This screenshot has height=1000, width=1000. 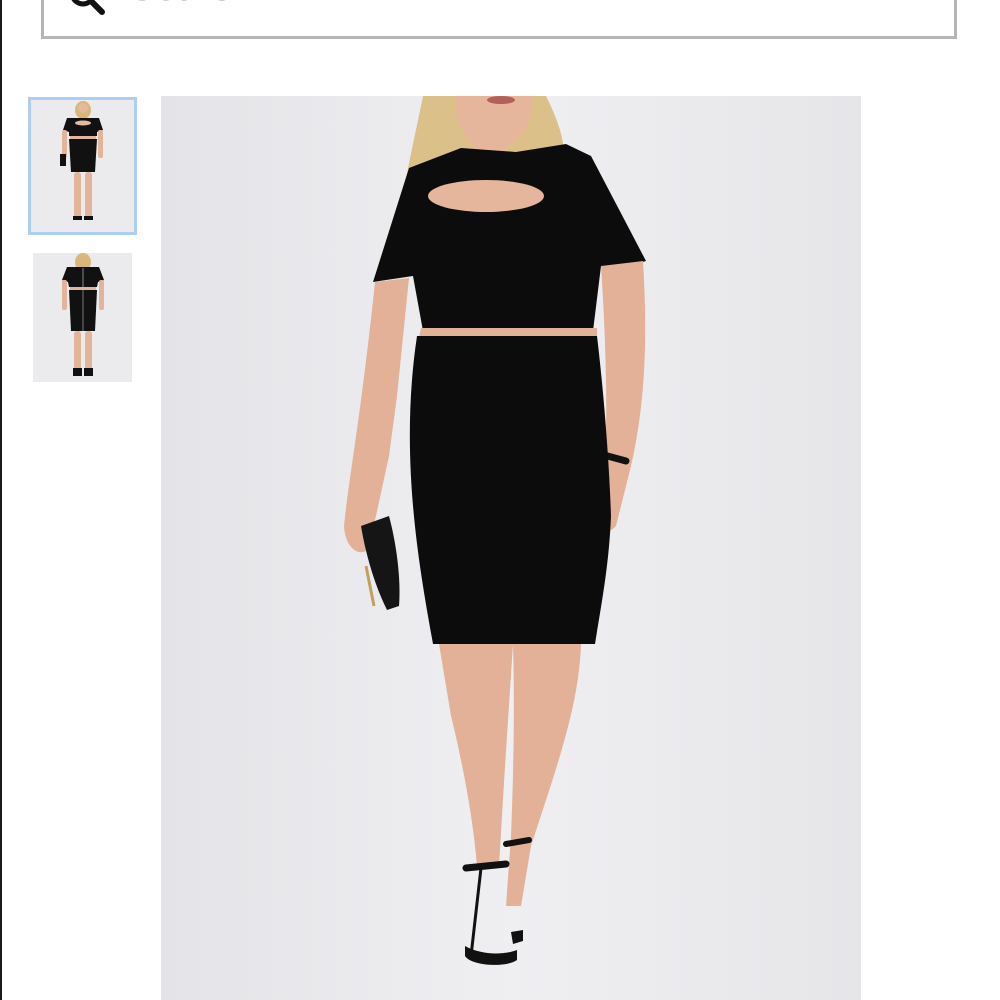 I want to click on search-input: Search, so click(x=192, y=6).